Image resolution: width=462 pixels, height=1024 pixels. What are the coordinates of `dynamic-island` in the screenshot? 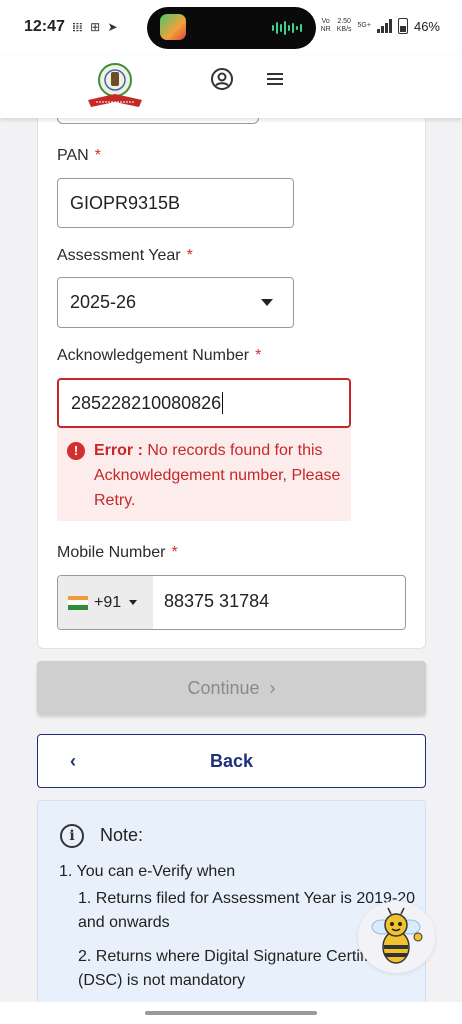 It's located at (231, 28).